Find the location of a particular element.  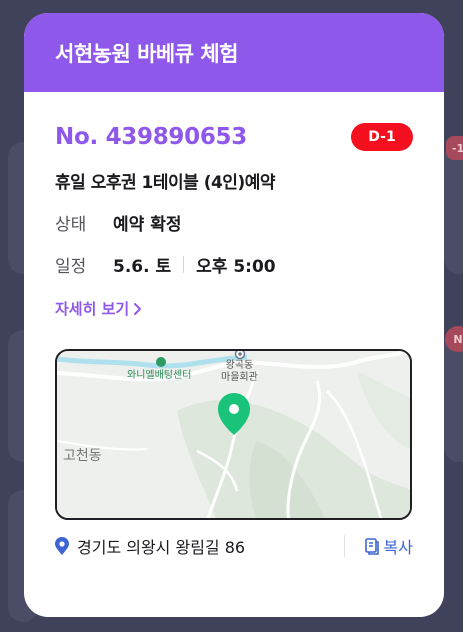

schedule-time: 오후 5:00 is located at coordinates (236, 267).